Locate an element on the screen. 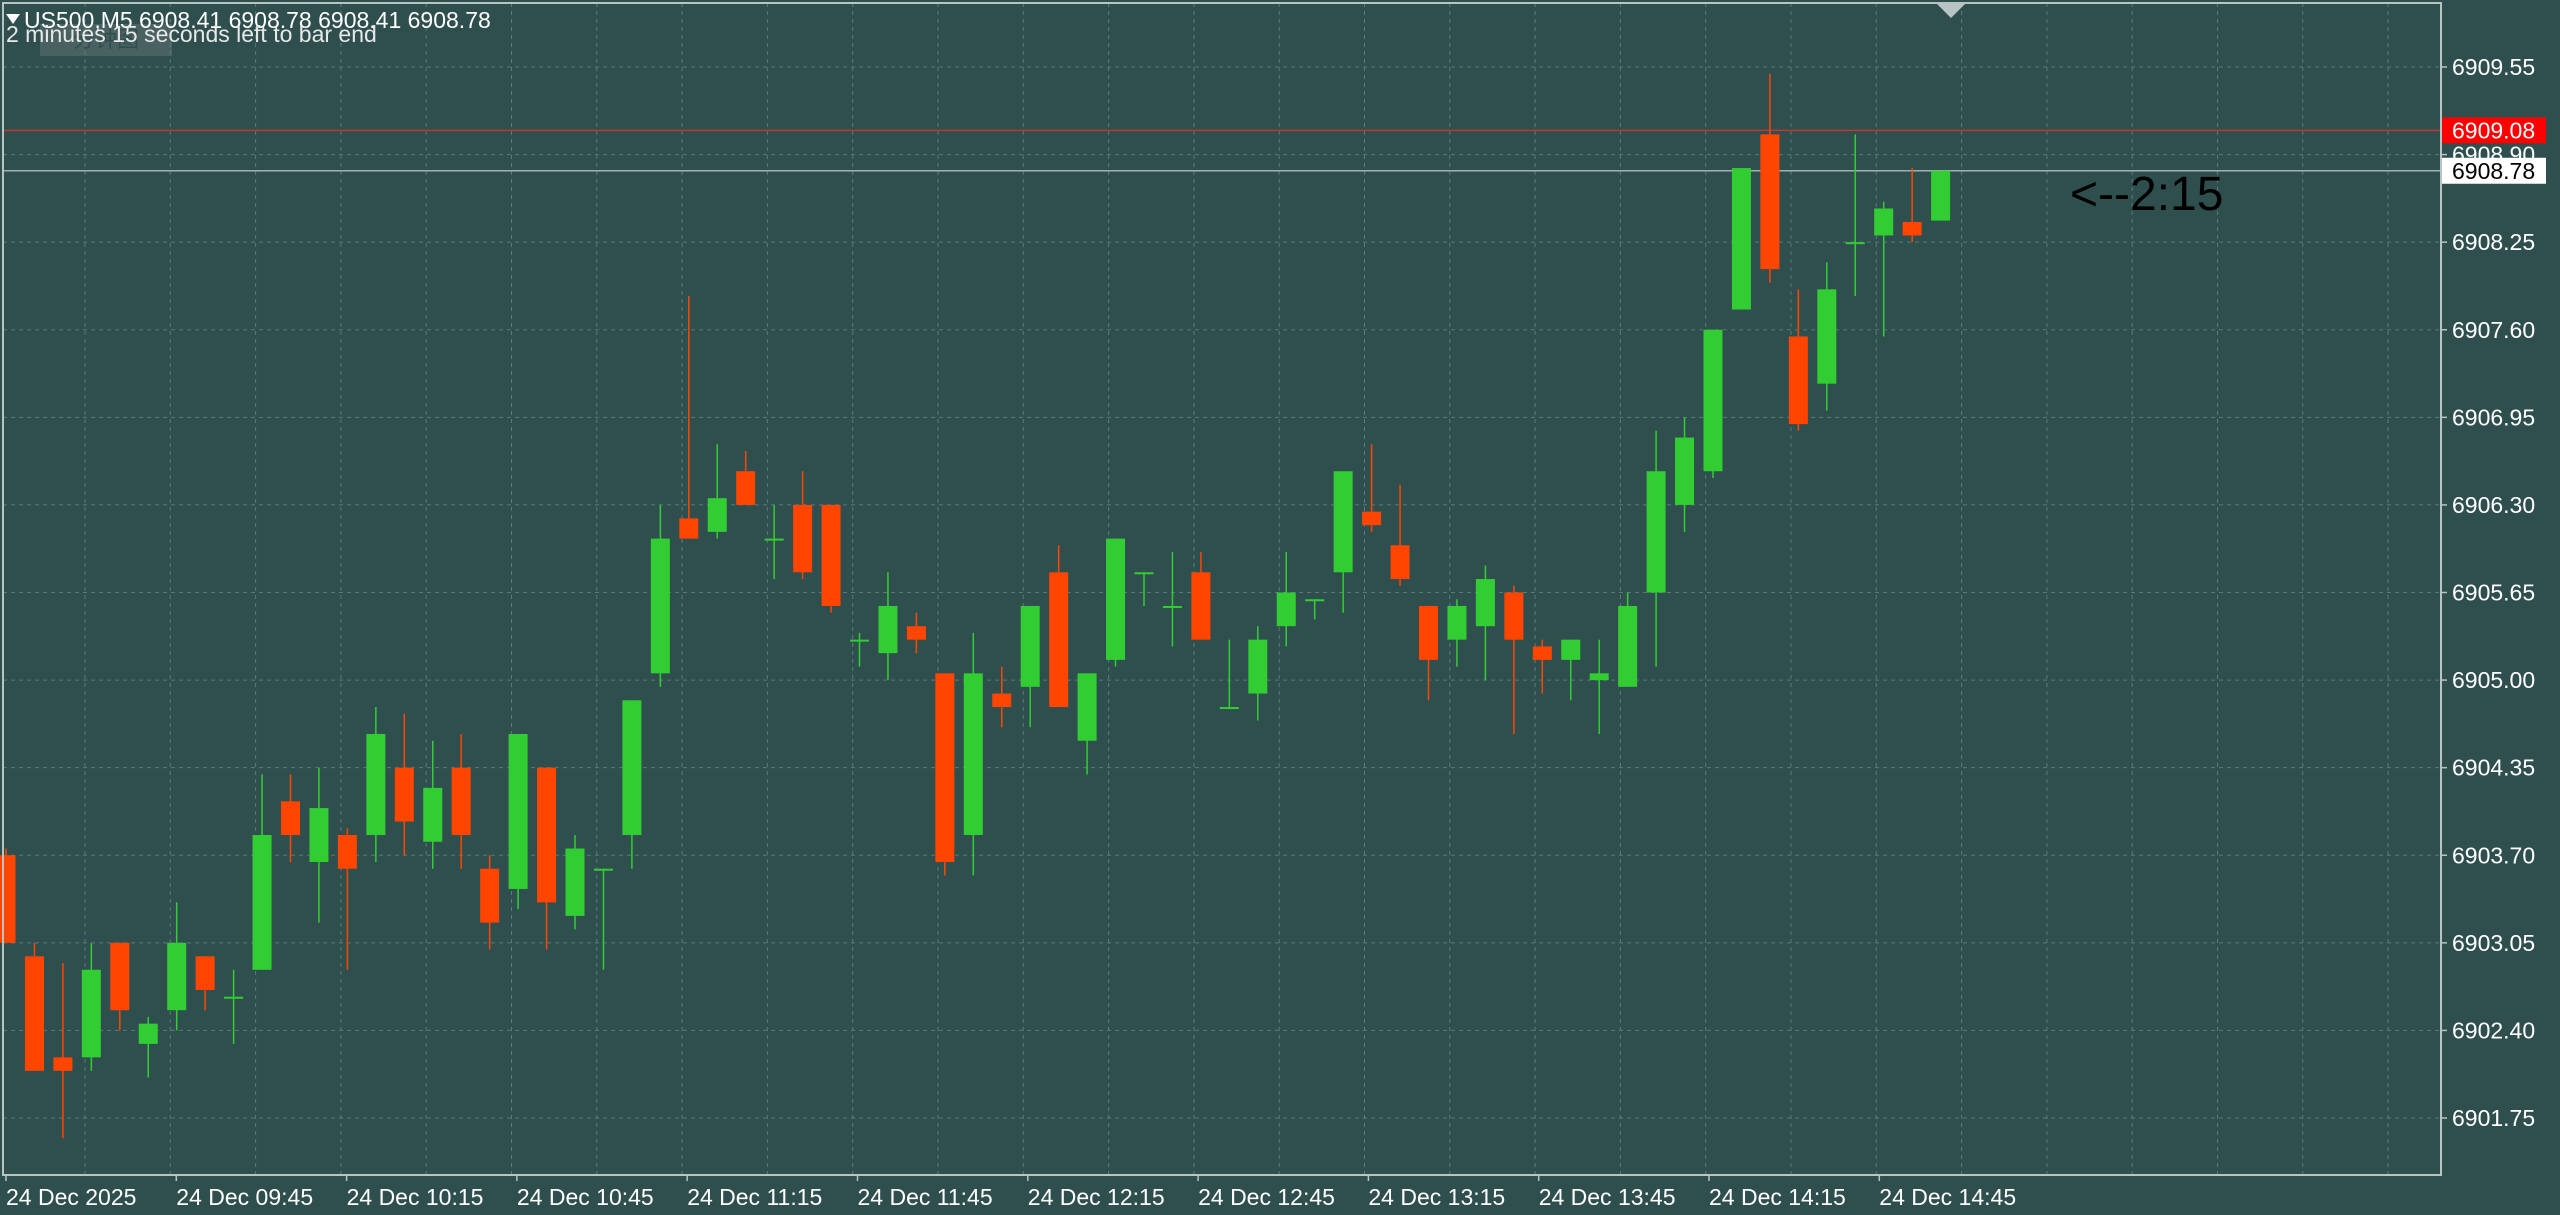 The width and height of the screenshot is (2560, 1215). y-tick-label: 6902.40 is located at coordinates (2493, 1030).